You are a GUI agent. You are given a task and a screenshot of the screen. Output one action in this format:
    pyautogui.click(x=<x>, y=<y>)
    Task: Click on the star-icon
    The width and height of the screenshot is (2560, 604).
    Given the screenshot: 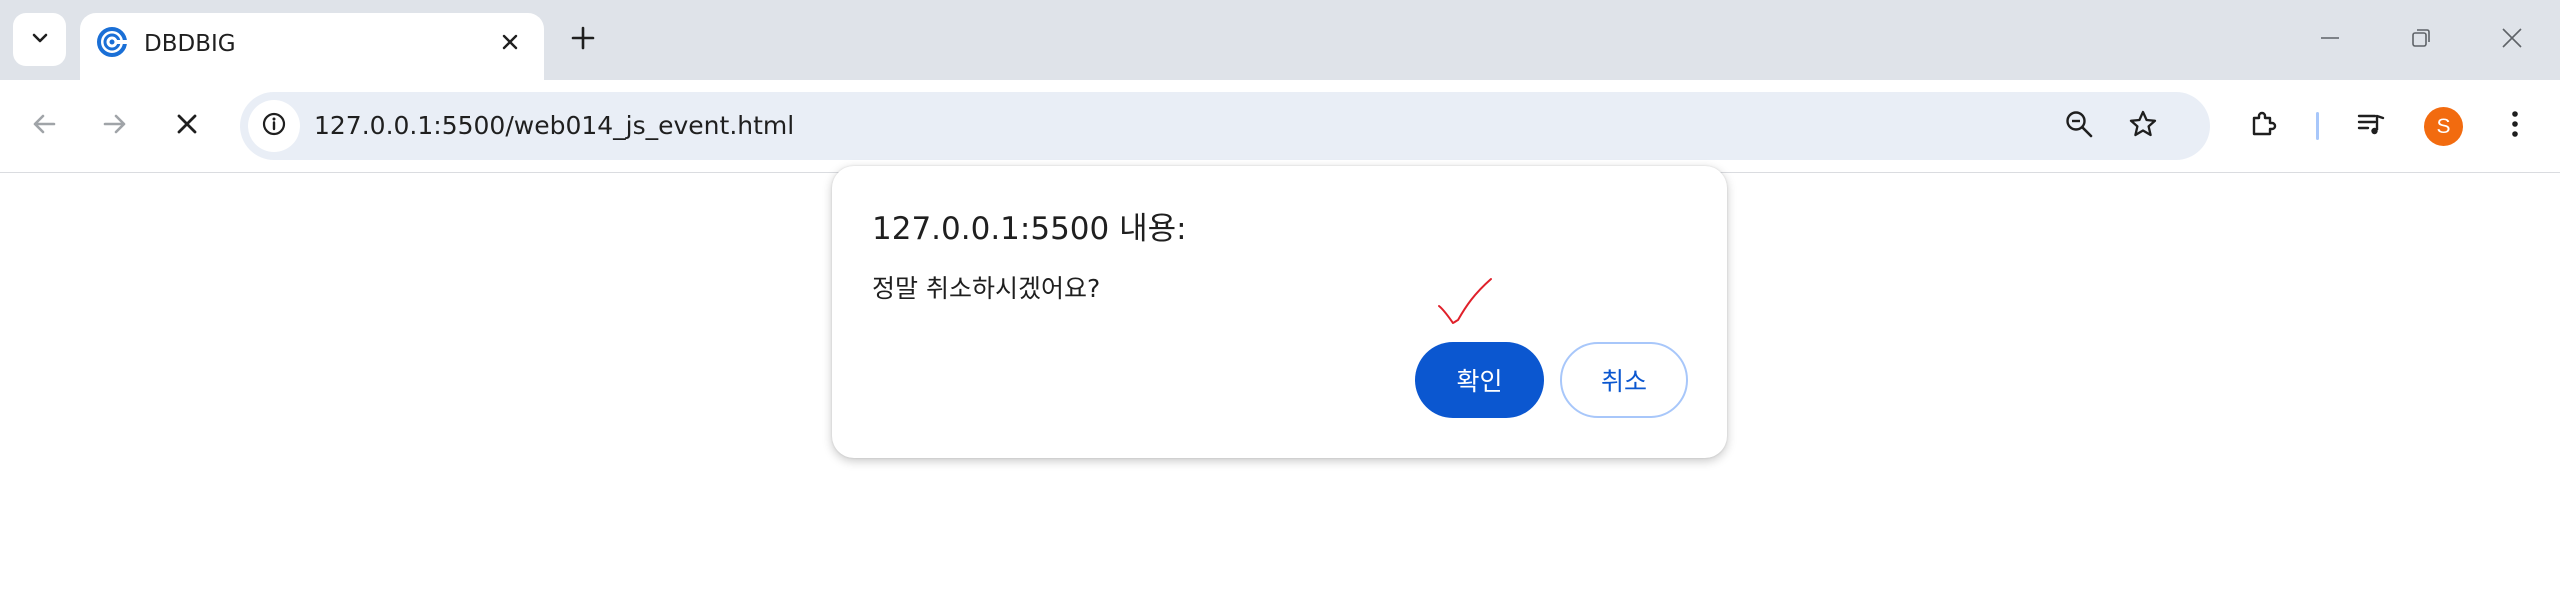 What is the action you would take?
    pyautogui.click(x=2143, y=126)
    